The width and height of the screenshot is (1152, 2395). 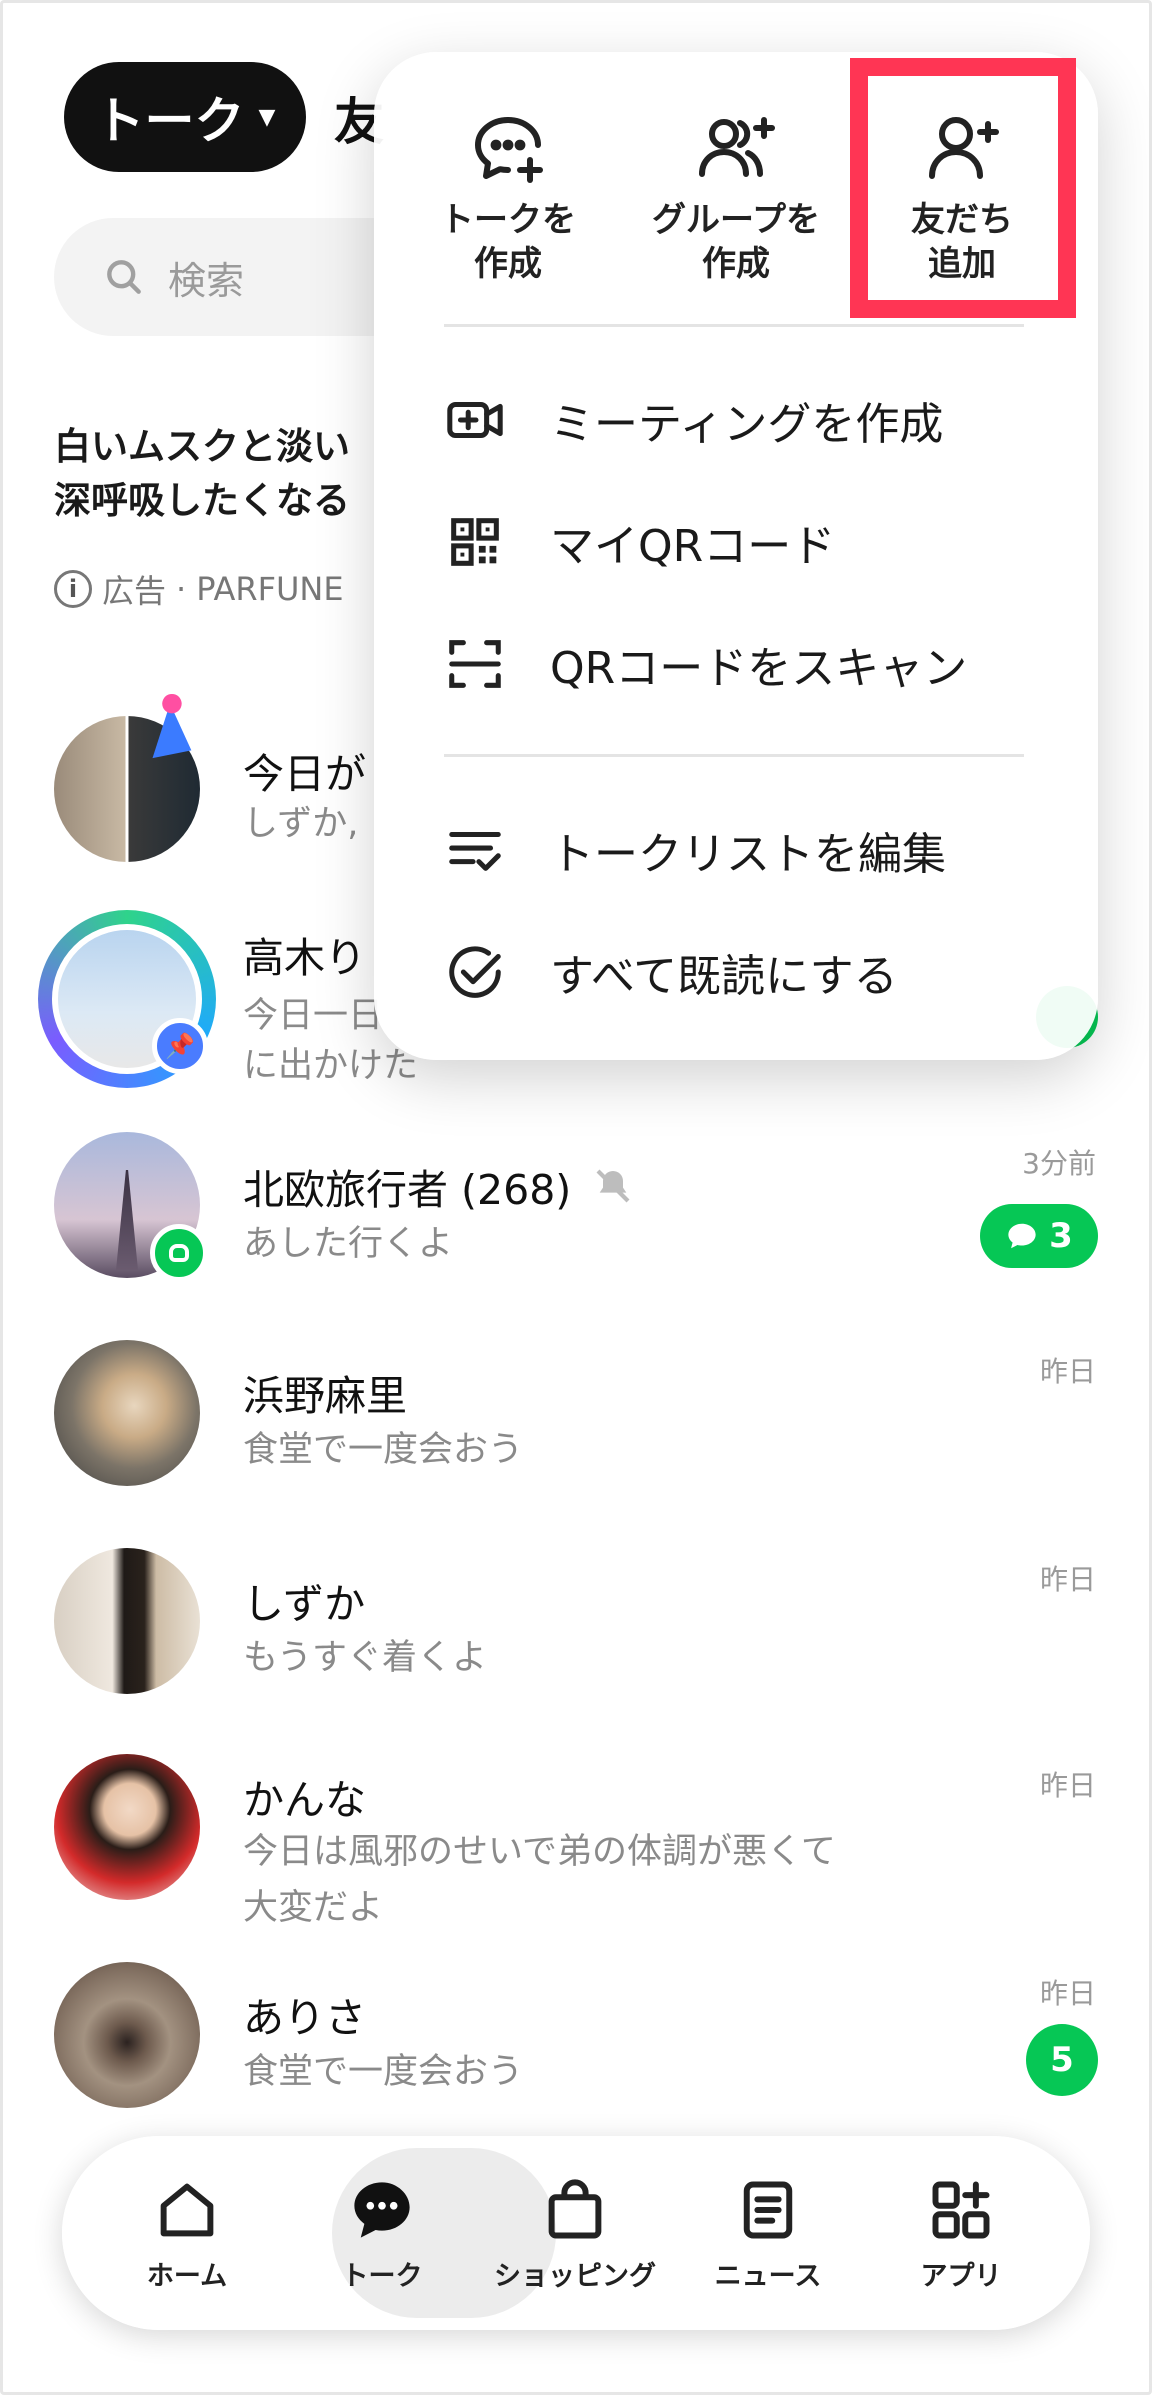 What do you see at coordinates (202, 500) in the screenshot?
I see `ad-title-line2: 深呼吸したくなる` at bounding box center [202, 500].